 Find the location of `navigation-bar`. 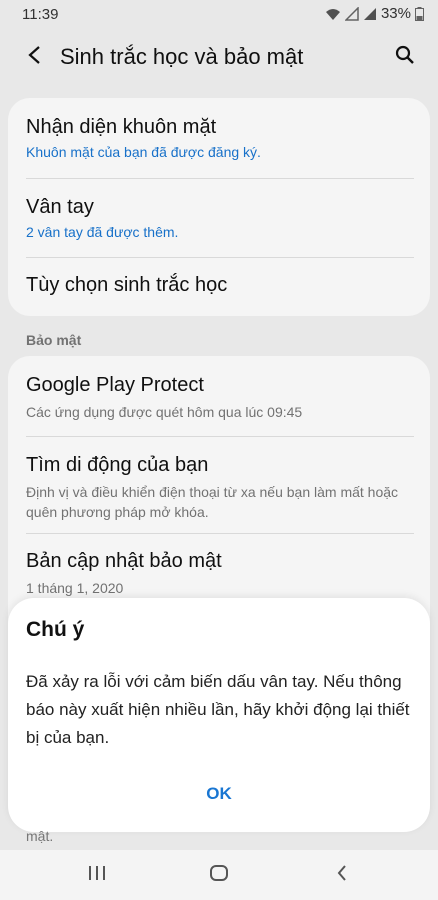

navigation-bar is located at coordinates (219, 875).